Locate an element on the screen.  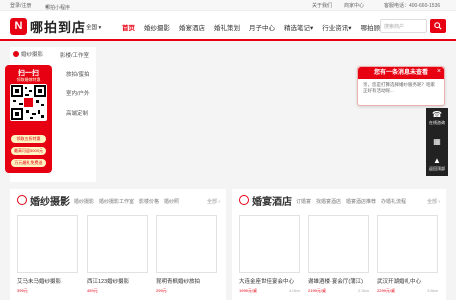
logo-mark: N is located at coordinates (18, 26).